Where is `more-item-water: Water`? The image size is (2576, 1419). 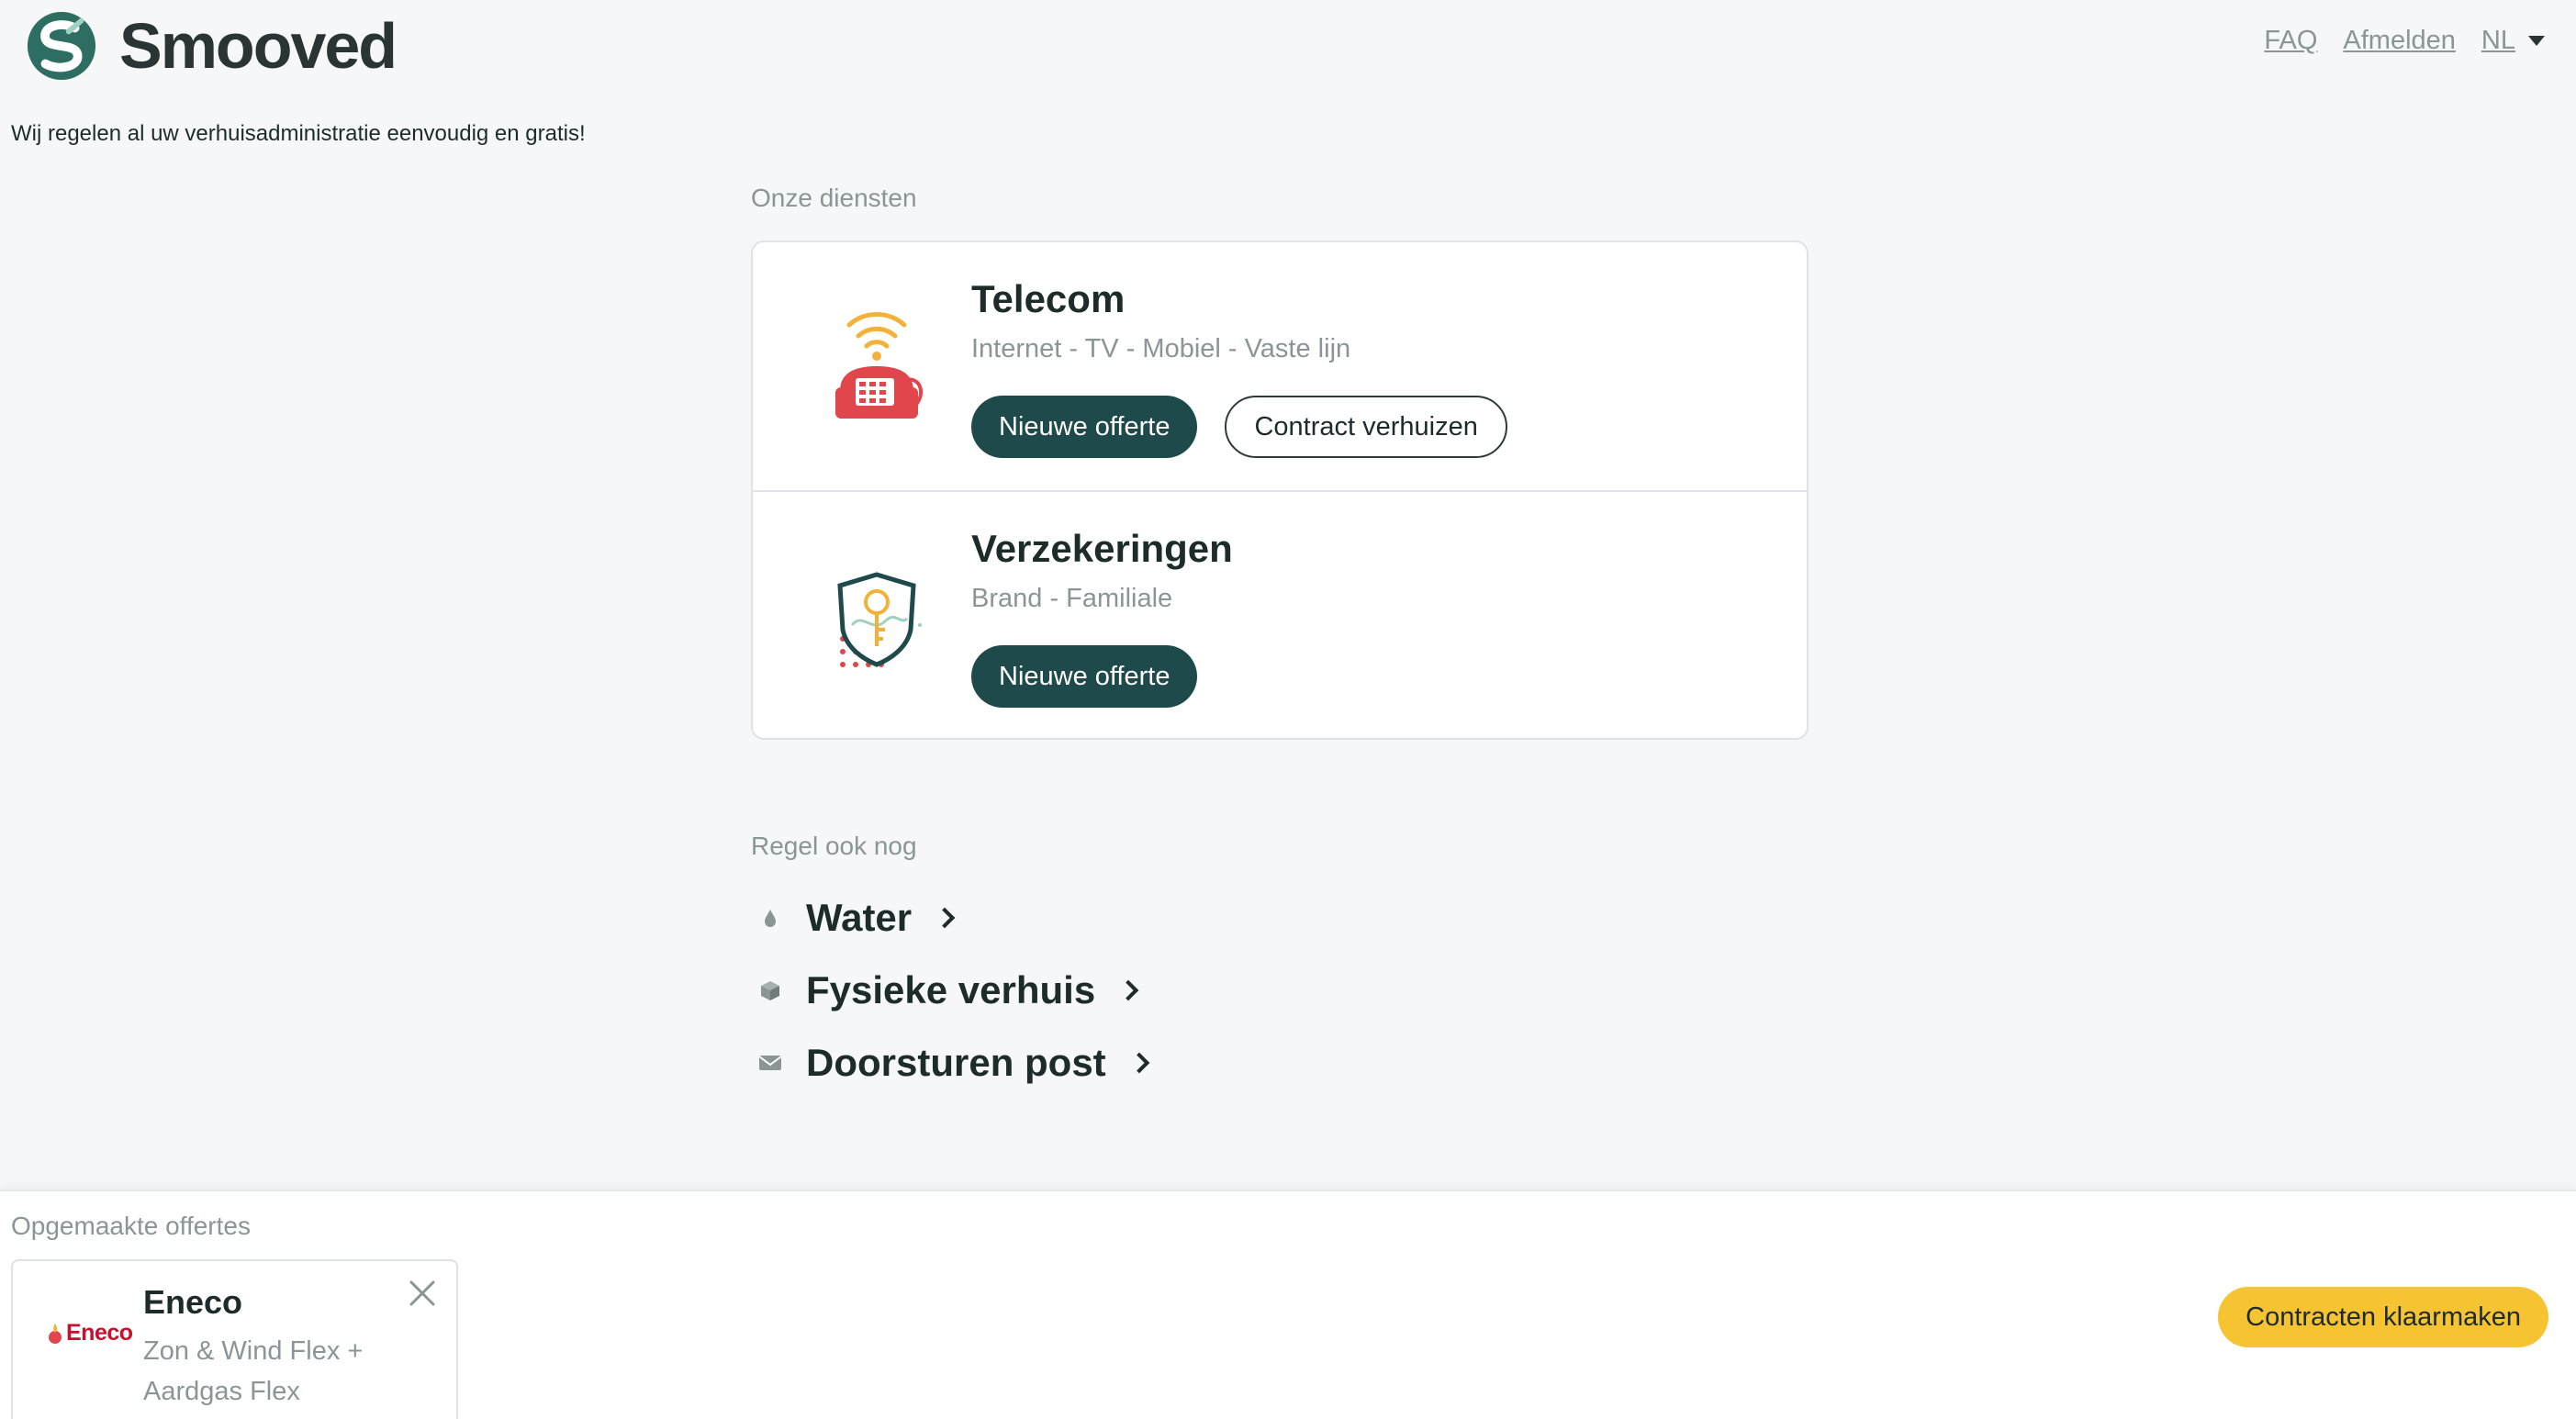 more-item-water: Water is located at coordinates (1280, 917).